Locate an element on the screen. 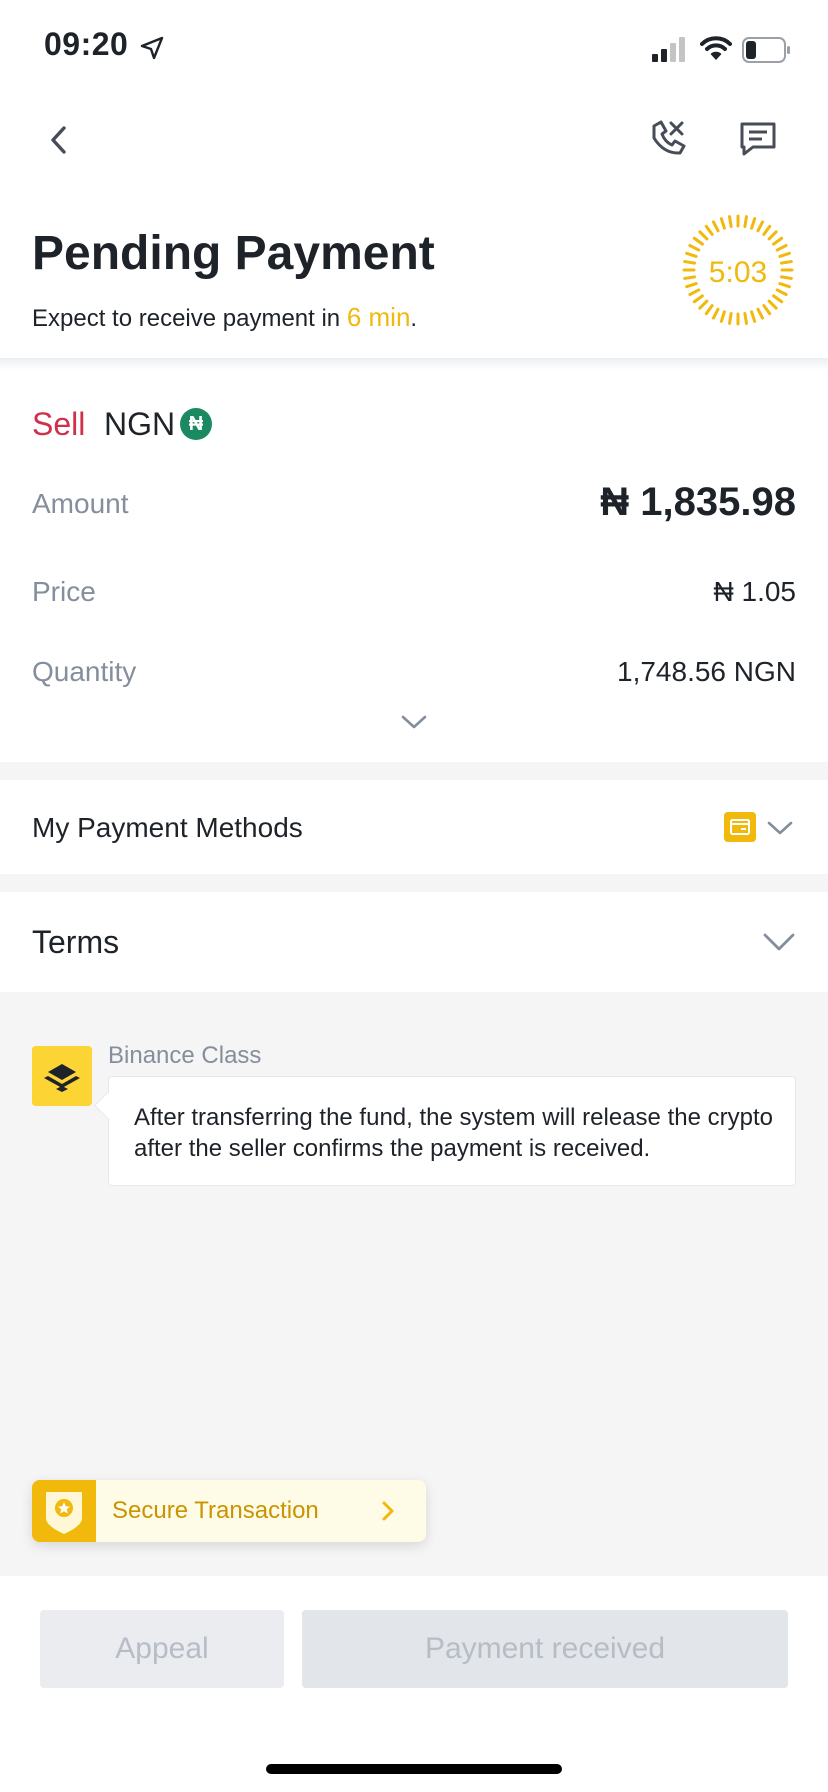  quantity-value: 1,748.56 NGN is located at coordinates (706, 671).